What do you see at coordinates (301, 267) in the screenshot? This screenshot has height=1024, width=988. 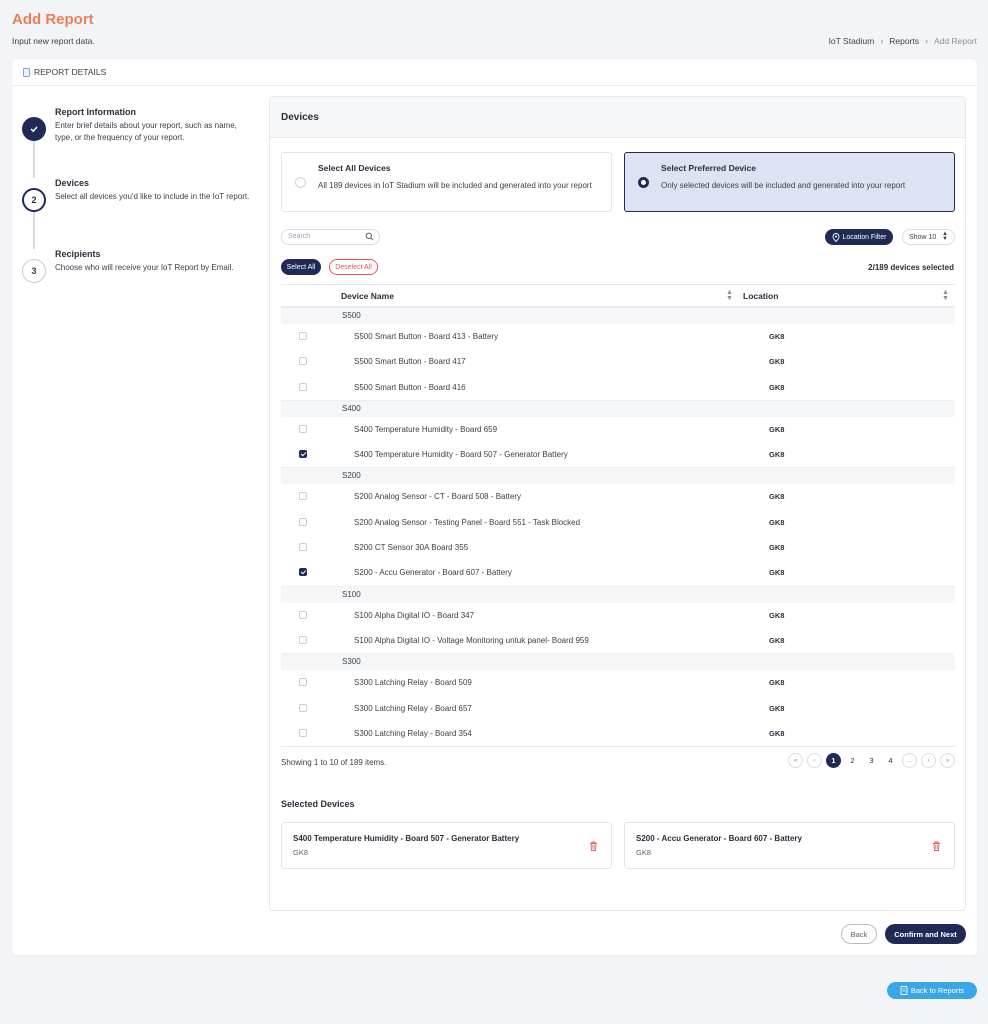 I see `select-all-button: Select All` at bounding box center [301, 267].